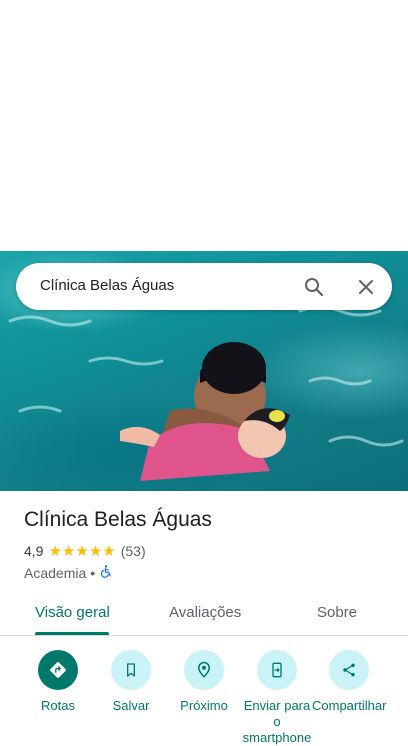 The height and width of the screenshot is (746, 408). I want to click on place-tabs: Visão geral Avaliações Sobre, so click(204, 616).